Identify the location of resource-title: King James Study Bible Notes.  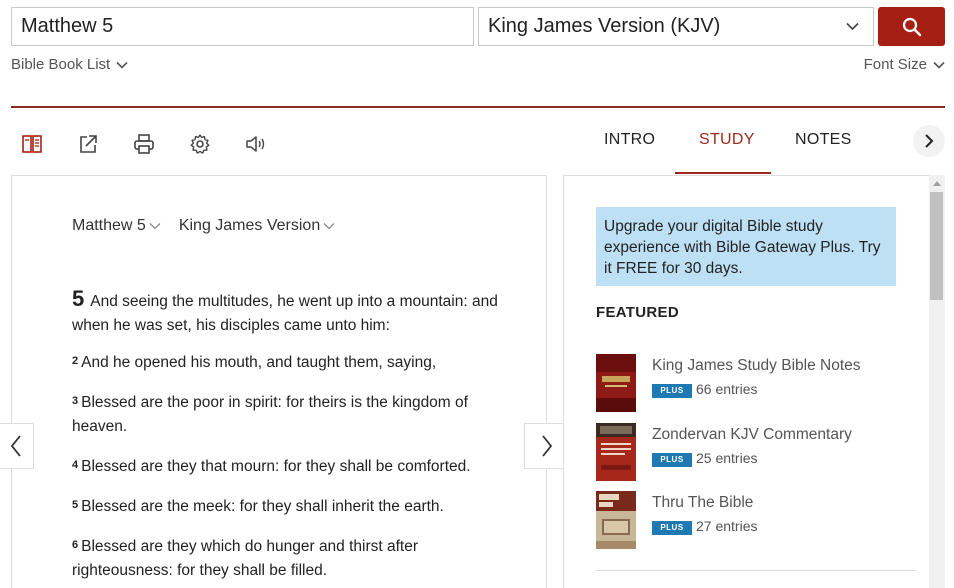
(756, 365).